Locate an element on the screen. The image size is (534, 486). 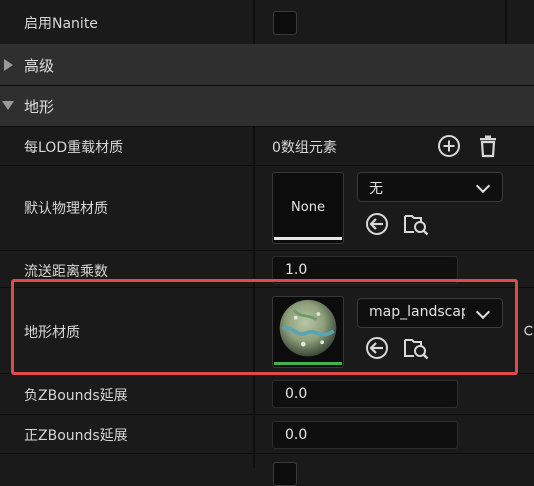
browse-icon is located at coordinates (416, 224).